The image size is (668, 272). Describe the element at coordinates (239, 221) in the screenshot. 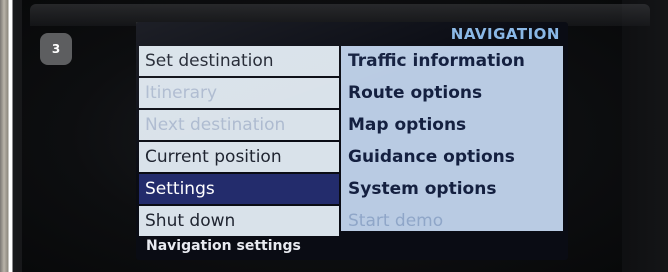

I see `menu-item-shut-down: Shut down` at that location.